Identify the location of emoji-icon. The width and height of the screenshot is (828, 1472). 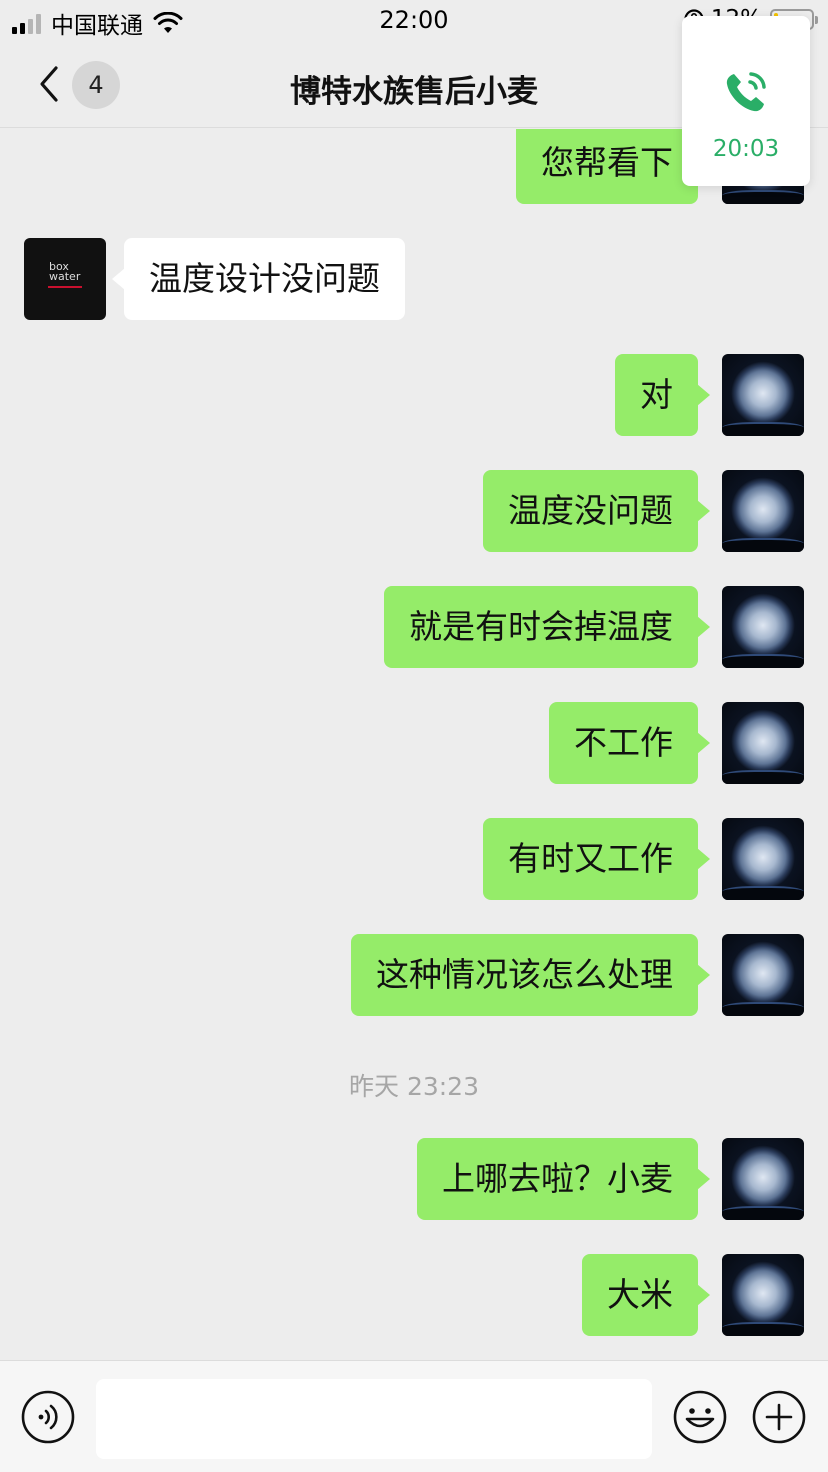
(700, 1417).